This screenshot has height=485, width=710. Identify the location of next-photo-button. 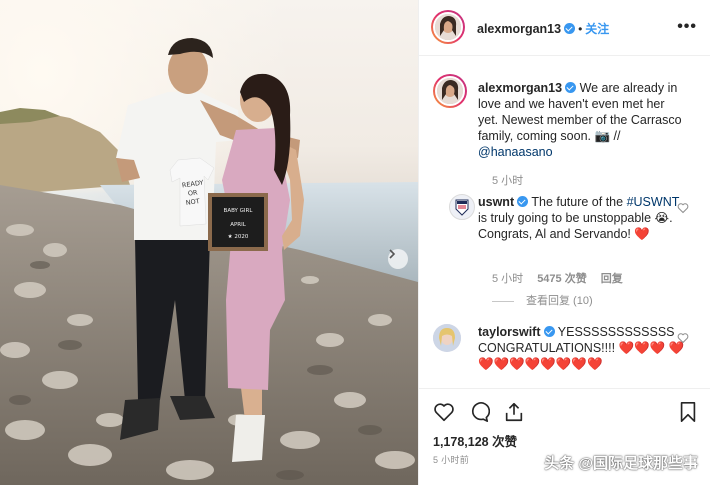
(398, 259).